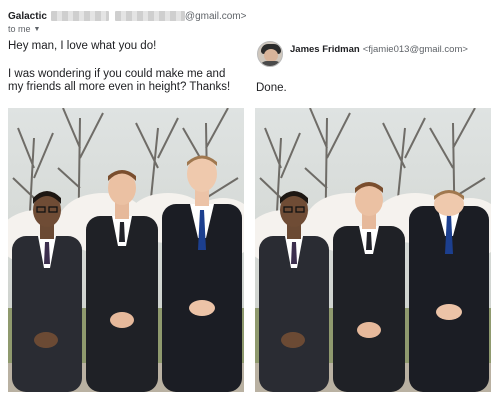  I want to click on reply-sender-email: <fjamie013@gmail.com>, so click(415, 49).